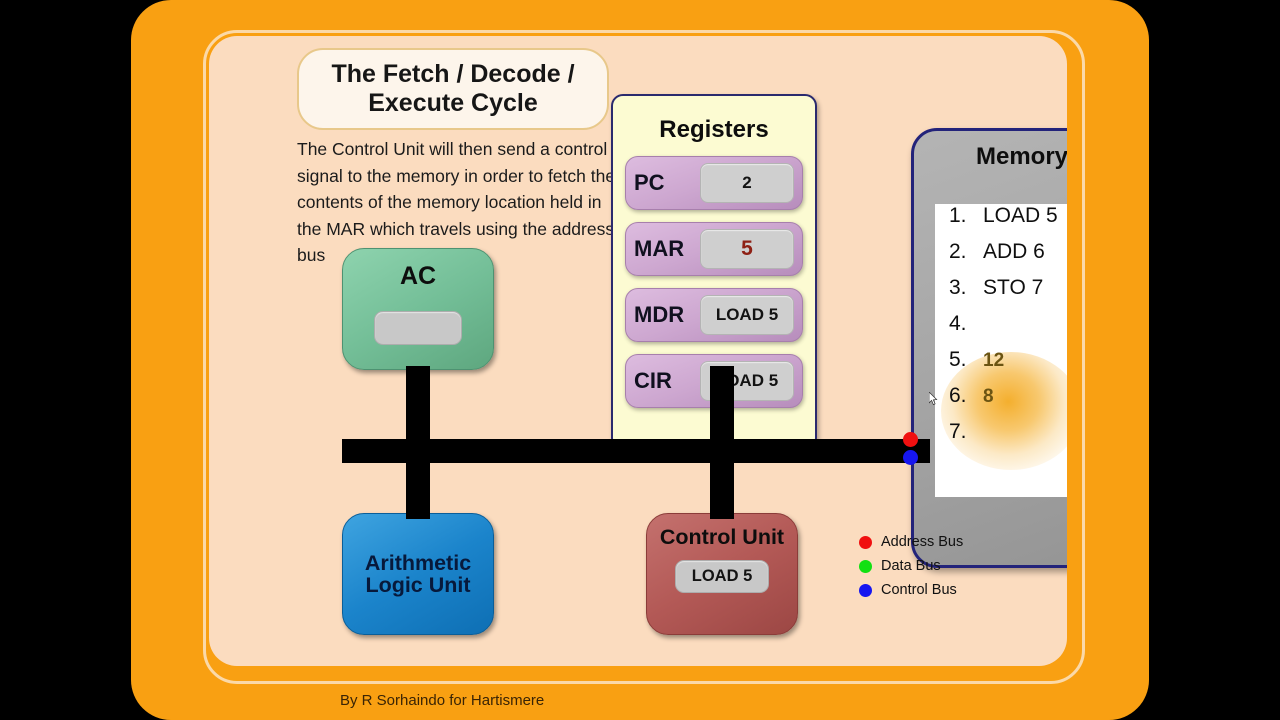 The height and width of the screenshot is (720, 1280). What do you see at coordinates (910, 457) in the screenshot?
I see `control-bus-dot` at bounding box center [910, 457].